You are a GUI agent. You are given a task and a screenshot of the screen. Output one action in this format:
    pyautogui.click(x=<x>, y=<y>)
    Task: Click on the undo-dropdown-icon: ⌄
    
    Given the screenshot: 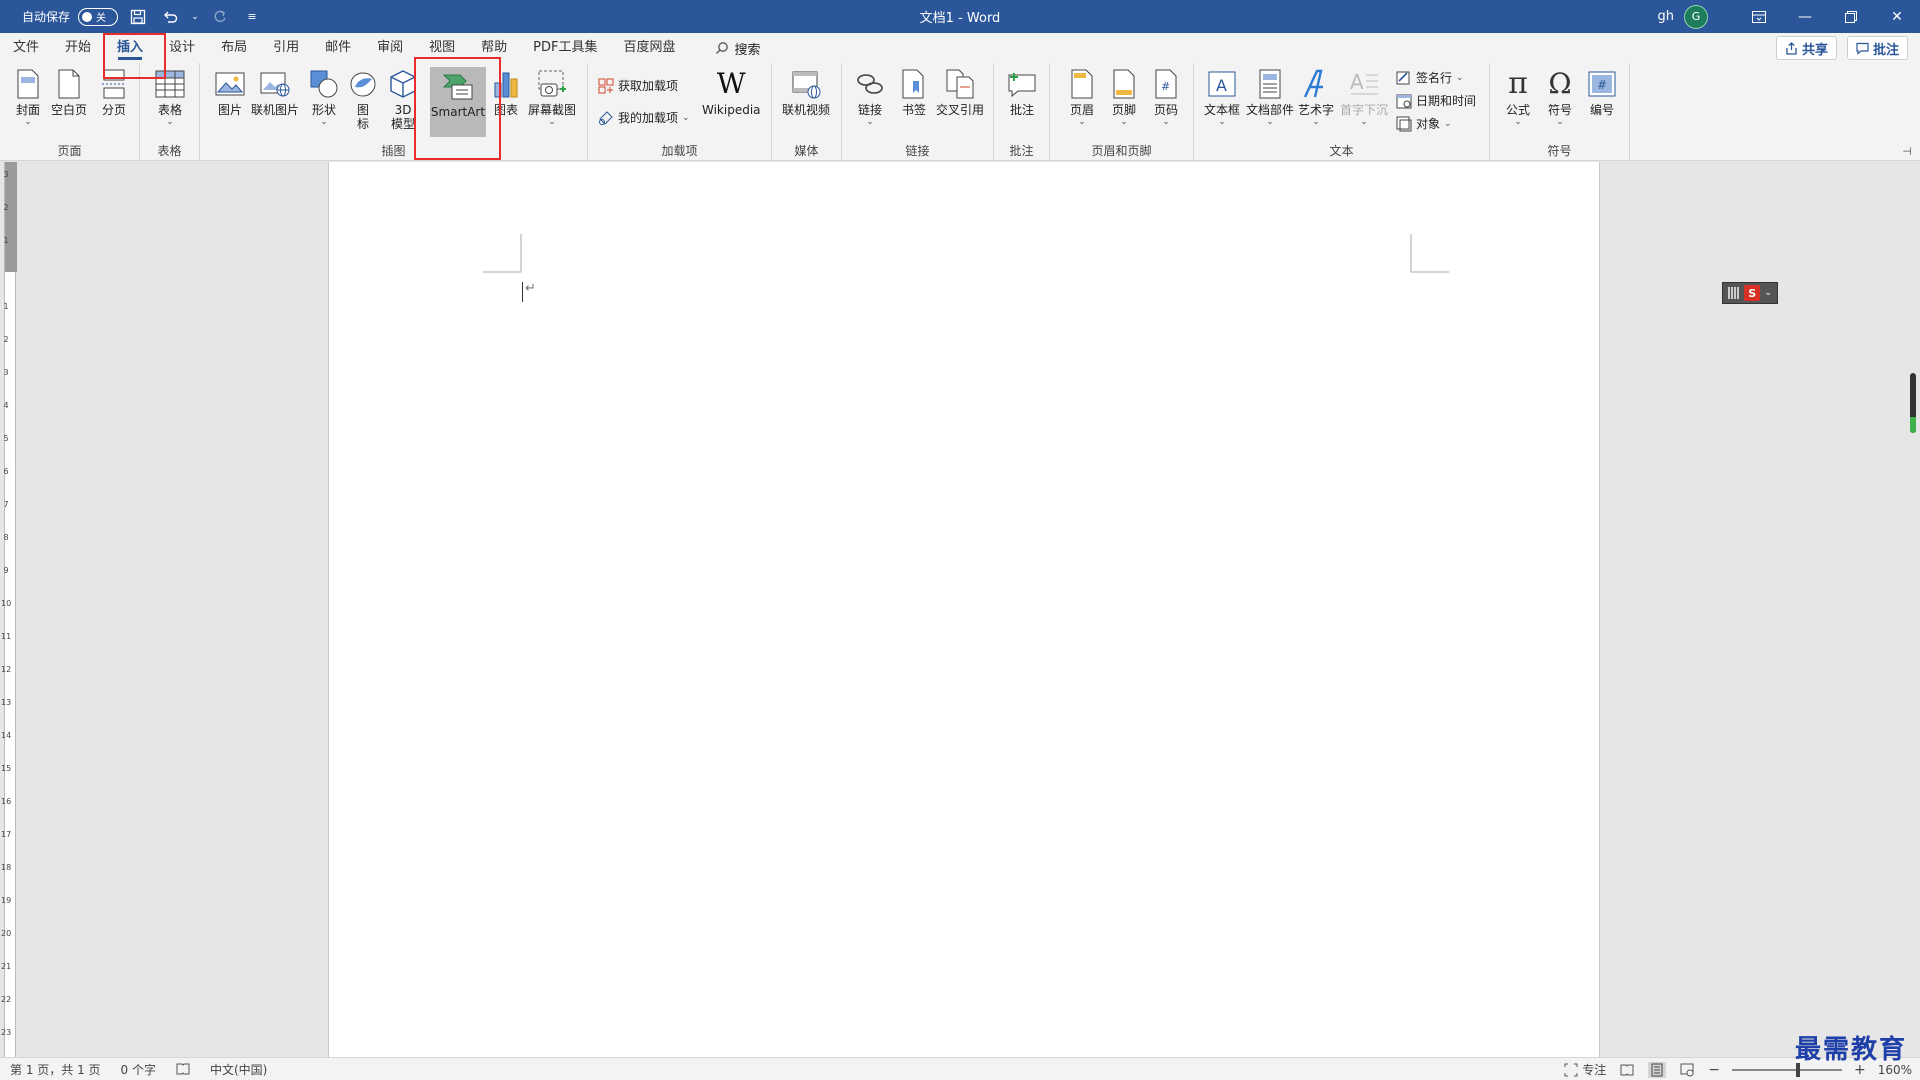 What is the action you would take?
    pyautogui.click(x=195, y=17)
    